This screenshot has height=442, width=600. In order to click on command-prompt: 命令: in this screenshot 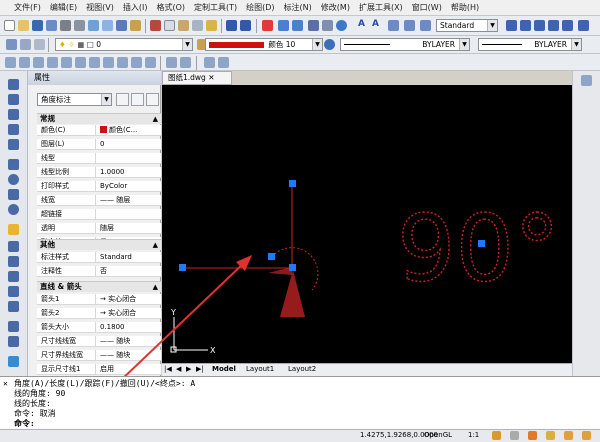, I will do `click(24, 423)`.